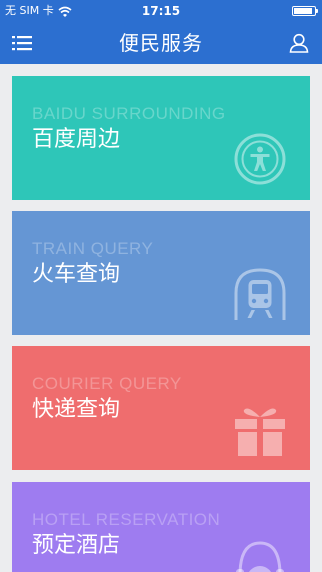 The height and width of the screenshot is (572, 322). Describe the element at coordinates (260, 294) in the screenshot. I see `train-icon` at that location.